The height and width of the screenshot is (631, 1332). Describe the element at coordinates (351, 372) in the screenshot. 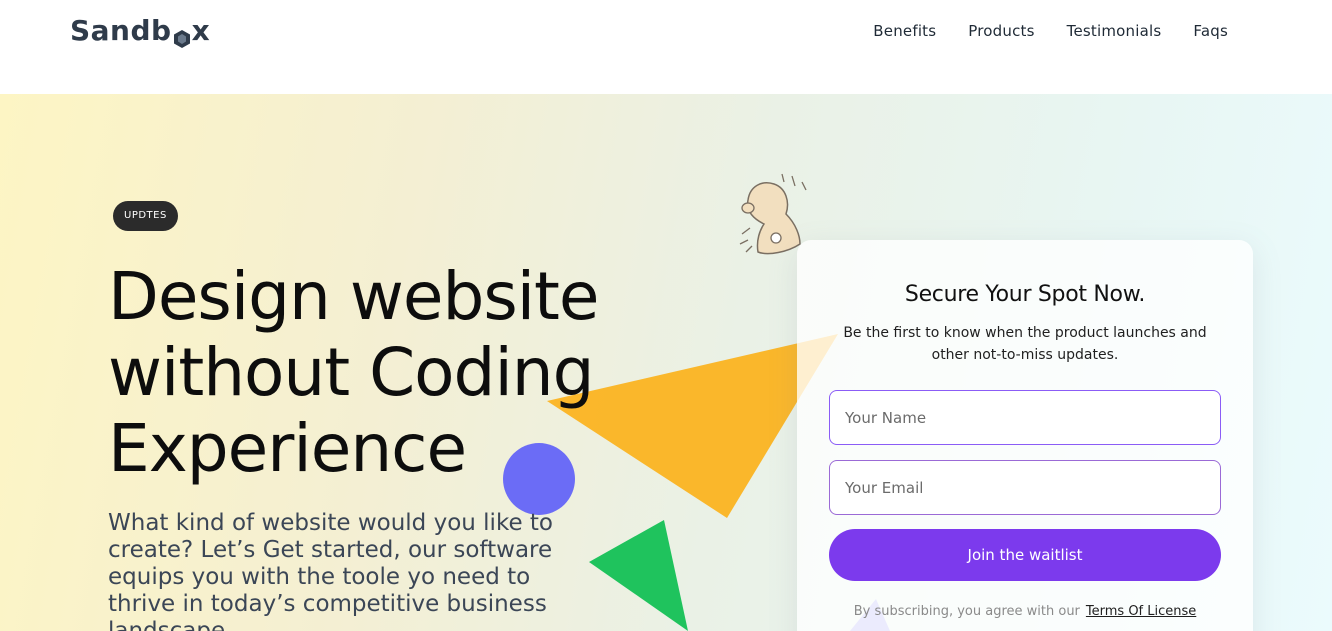

I see `headline-line-2: without Coding` at that location.